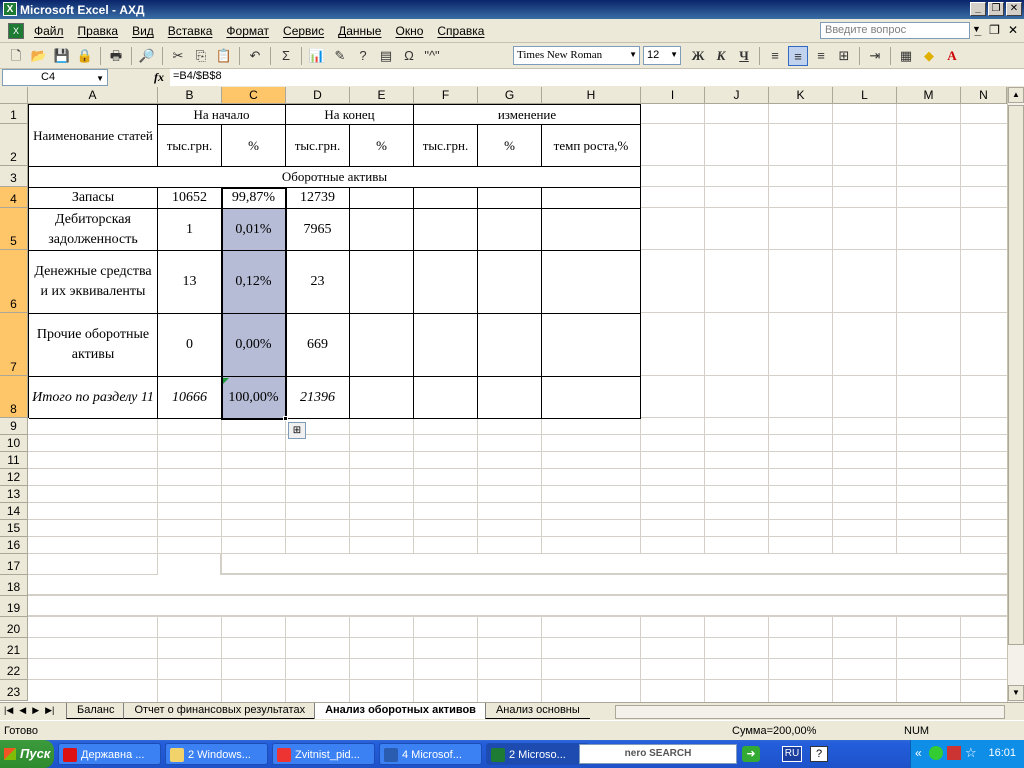 Image resolution: width=1024 pixels, height=768 pixels. I want to click on row-header-8: 8, so click(14, 397).